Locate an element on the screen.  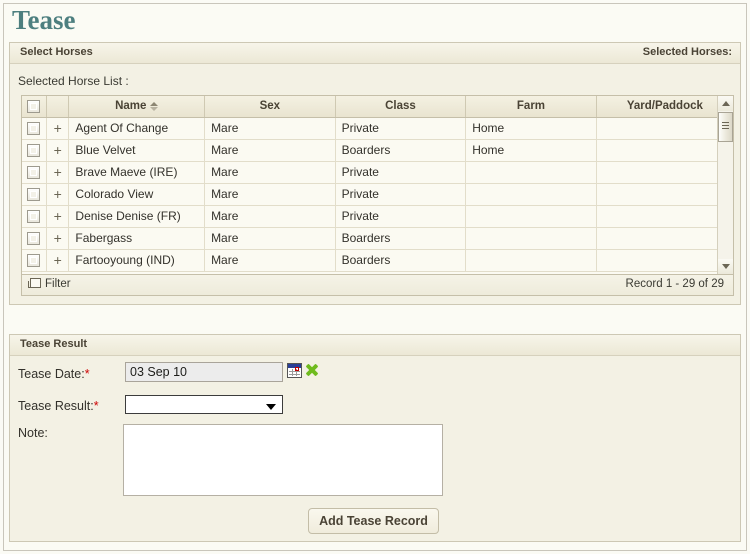
cell-name: Brave Maeve (IRE) is located at coordinates (137, 172).